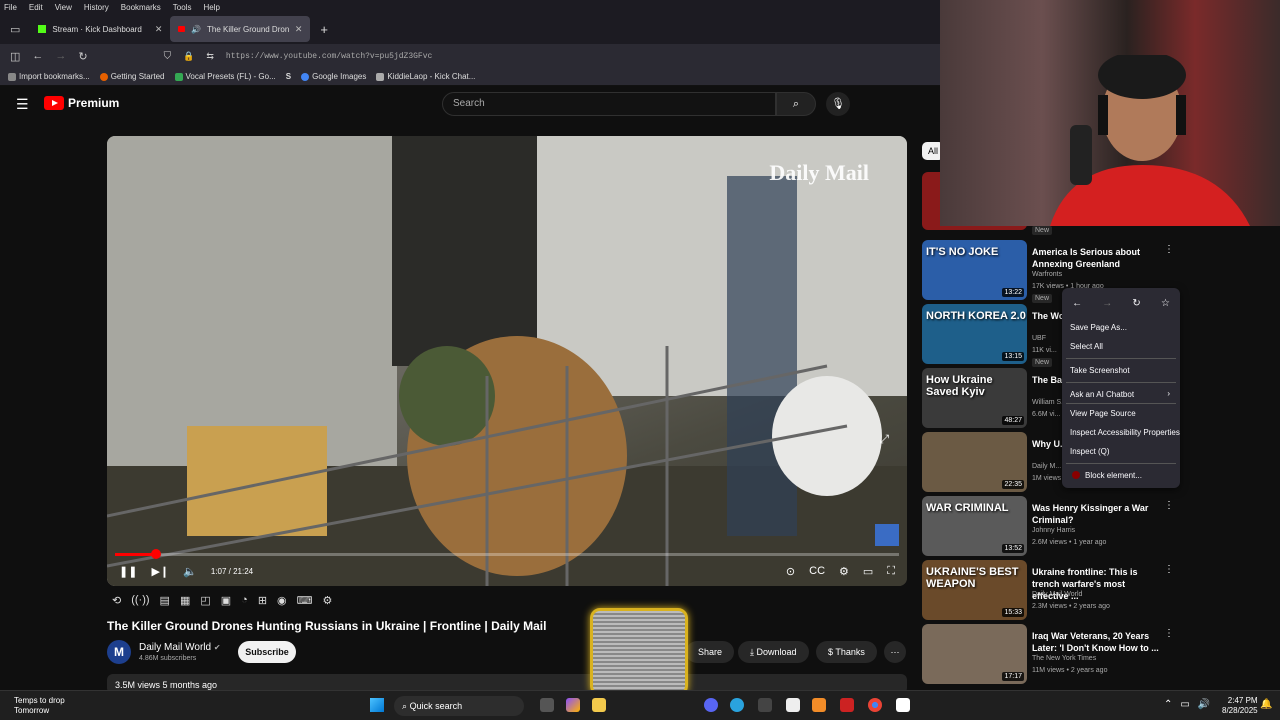  I want to click on video-thumbnail: IT'S NO JOKE 13:22, so click(974, 270).